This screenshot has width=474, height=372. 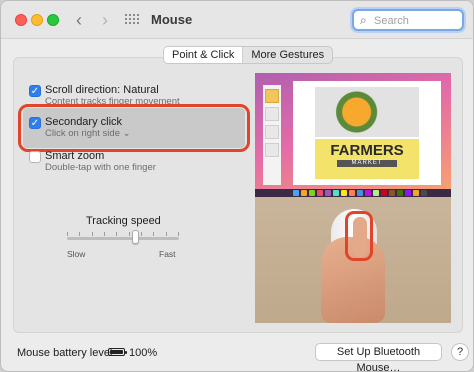 What do you see at coordinates (37, 20) in the screenshot?
I see `minimize-window-button` at bounding box center [37, 20].